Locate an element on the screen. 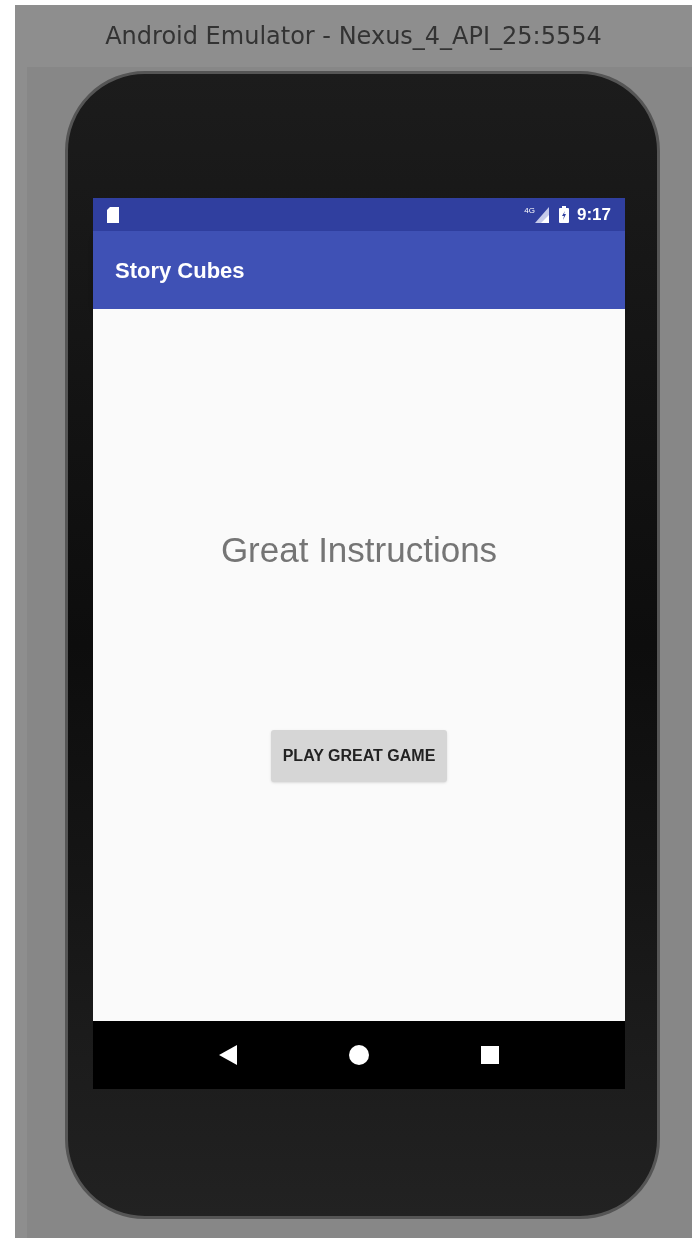 This screenshot has width=692, height=1243. sd-card-icon is located at coordinates (113, 214).